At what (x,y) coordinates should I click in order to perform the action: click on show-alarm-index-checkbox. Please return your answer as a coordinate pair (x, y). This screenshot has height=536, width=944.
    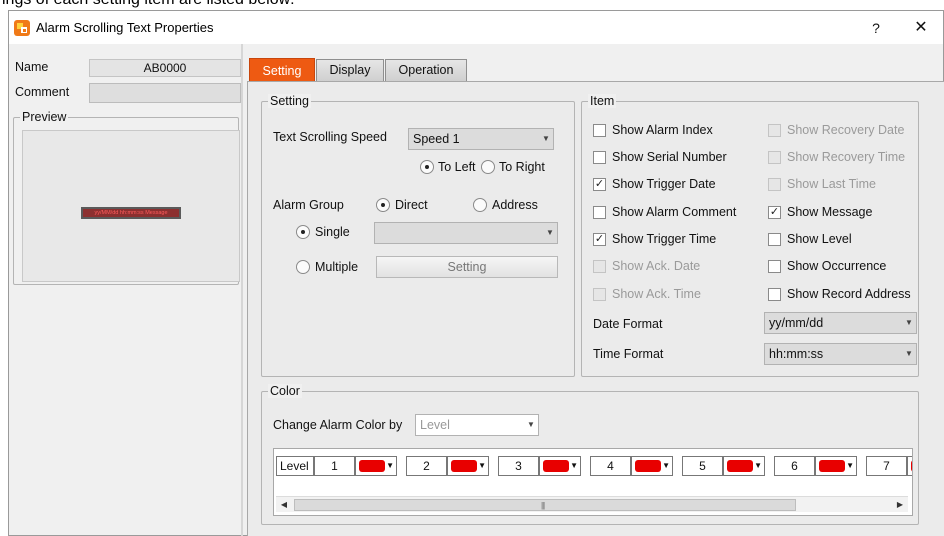
    Looking at the image, I should click on (599, 130).